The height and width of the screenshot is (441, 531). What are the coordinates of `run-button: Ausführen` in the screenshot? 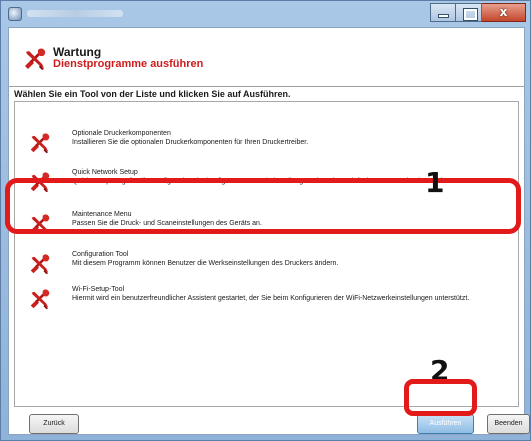 It's located at (445, 424).